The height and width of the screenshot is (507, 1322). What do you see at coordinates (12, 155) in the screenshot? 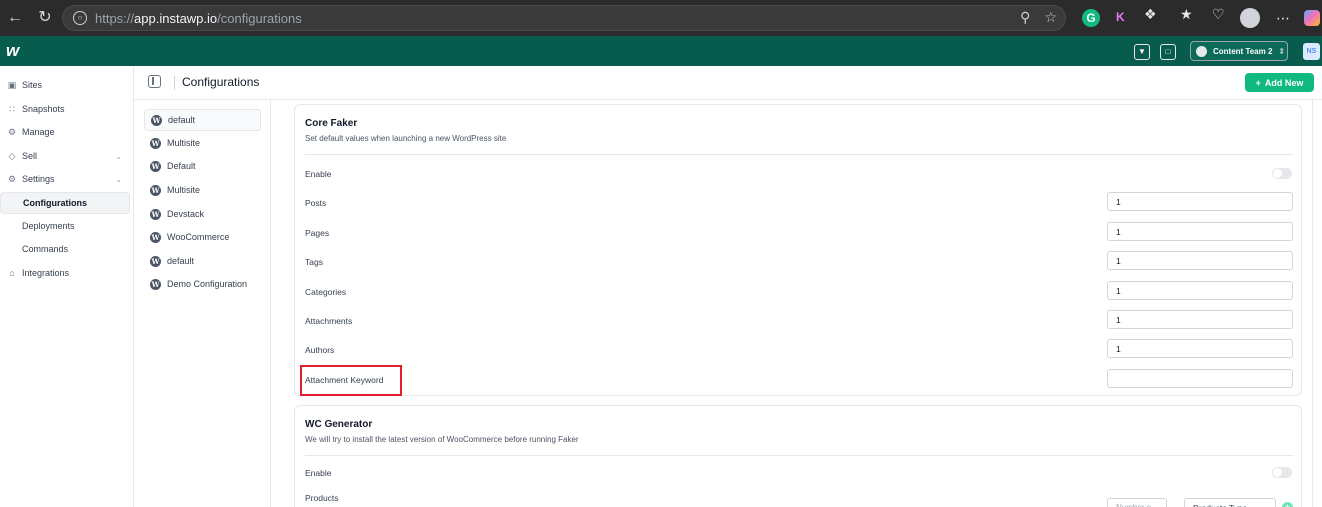
I see `sell-icon: ◇` at bounding box center [12, 155].